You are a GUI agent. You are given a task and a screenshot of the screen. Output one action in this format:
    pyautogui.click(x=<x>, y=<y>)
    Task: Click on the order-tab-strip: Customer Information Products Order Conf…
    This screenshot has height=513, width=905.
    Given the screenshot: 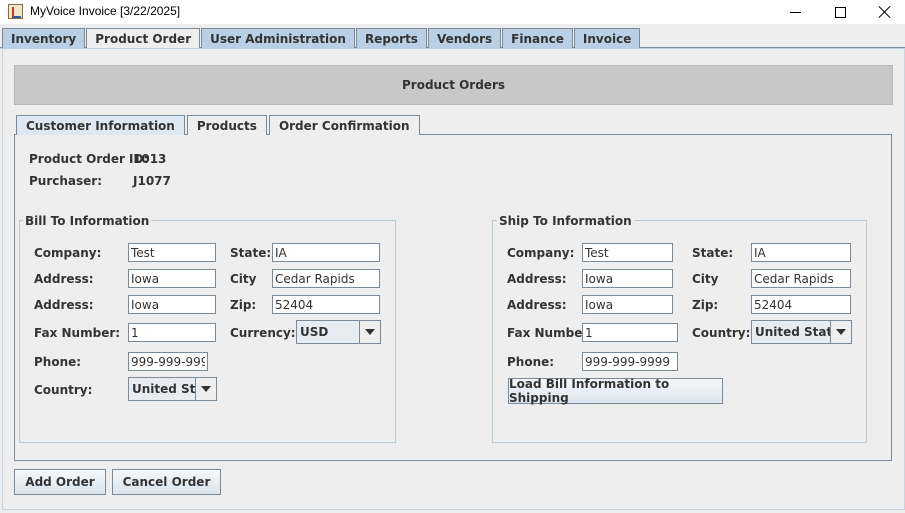 What is the action you would take?
    pyautogui.click(x=219, y=125)
    